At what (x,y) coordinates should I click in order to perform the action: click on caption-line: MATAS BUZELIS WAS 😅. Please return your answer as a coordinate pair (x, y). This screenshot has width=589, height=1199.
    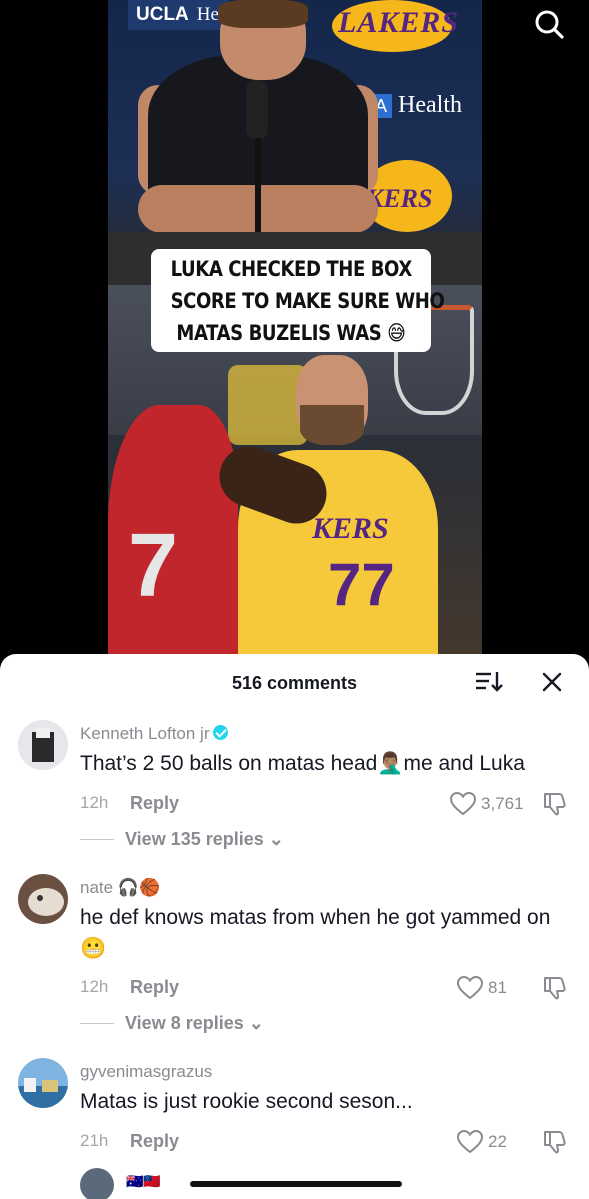
    Looking at the image, I should click on (291, 333).